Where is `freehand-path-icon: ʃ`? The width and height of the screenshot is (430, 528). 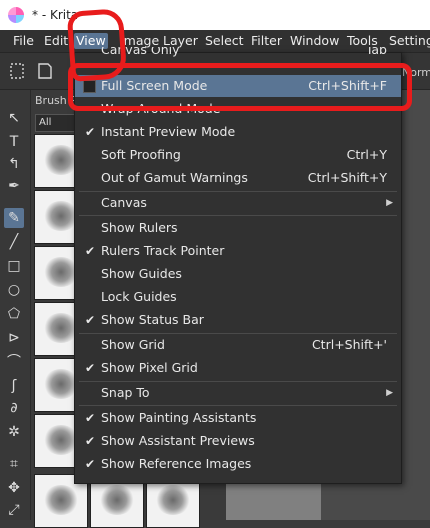 freehand-path-icon: ʃ is located at coordinates (14, 386).